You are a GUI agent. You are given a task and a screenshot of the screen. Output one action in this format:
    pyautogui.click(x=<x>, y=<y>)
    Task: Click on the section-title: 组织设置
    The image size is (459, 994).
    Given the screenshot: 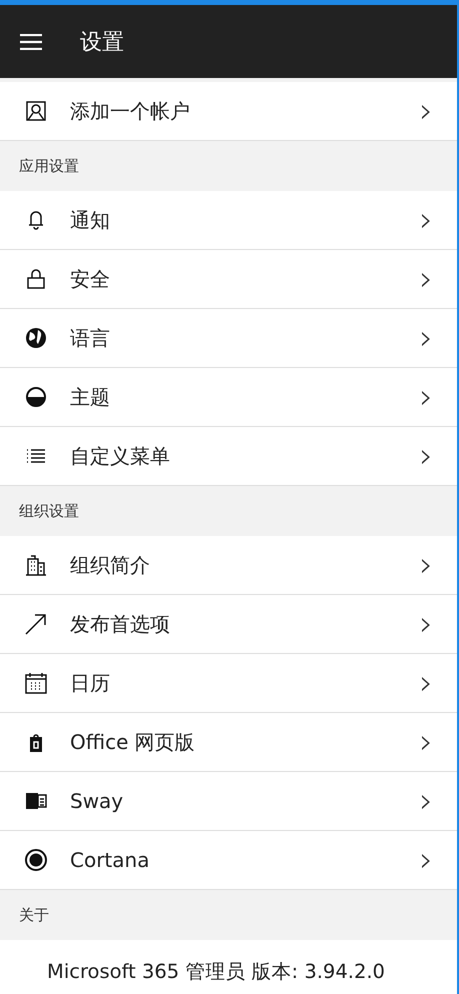 What is the action you would take?
    pyautogui.click(x=49, y=511)
    